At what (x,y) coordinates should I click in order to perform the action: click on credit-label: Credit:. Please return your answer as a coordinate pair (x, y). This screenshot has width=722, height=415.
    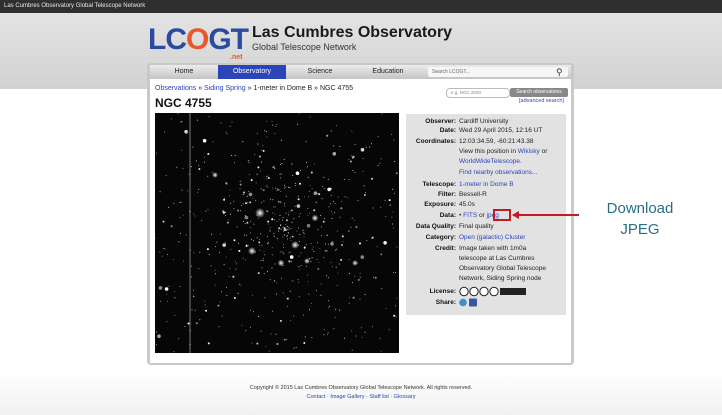
    Looking at the image, I should click on (445, 248).